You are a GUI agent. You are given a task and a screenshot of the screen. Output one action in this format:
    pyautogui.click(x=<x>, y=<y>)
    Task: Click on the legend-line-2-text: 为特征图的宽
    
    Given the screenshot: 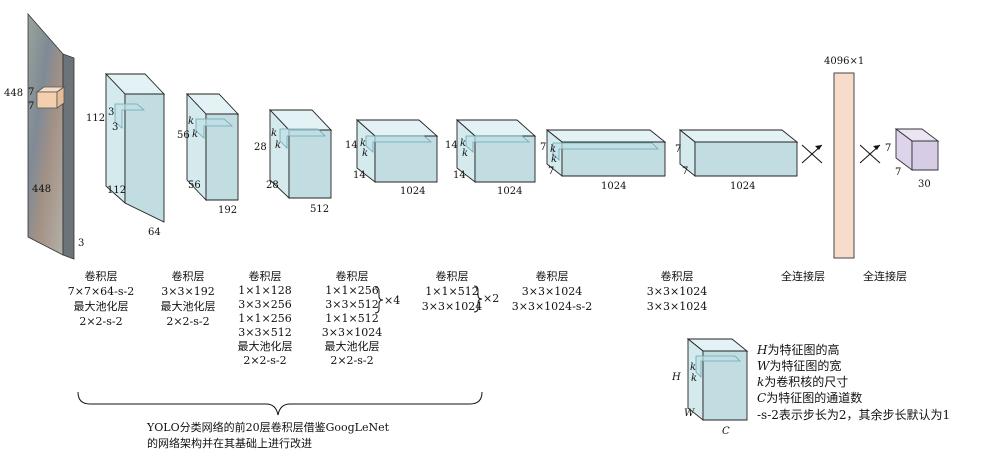 What is the action you would take?
    pyautogui.click(x=805, y=365)
    